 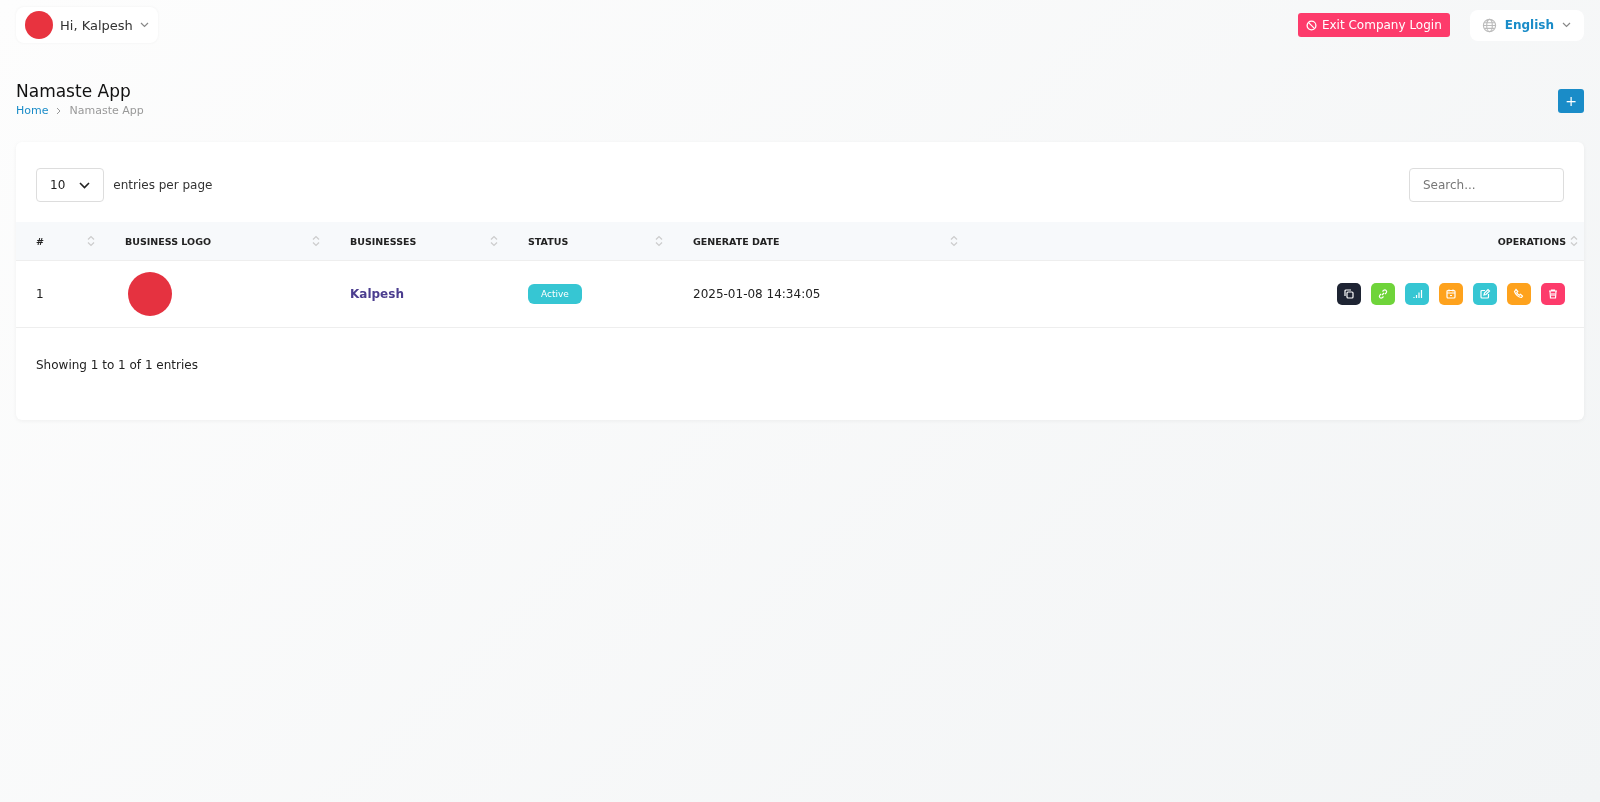 I want to click on phone-icon, so click(x=1519, y=294).